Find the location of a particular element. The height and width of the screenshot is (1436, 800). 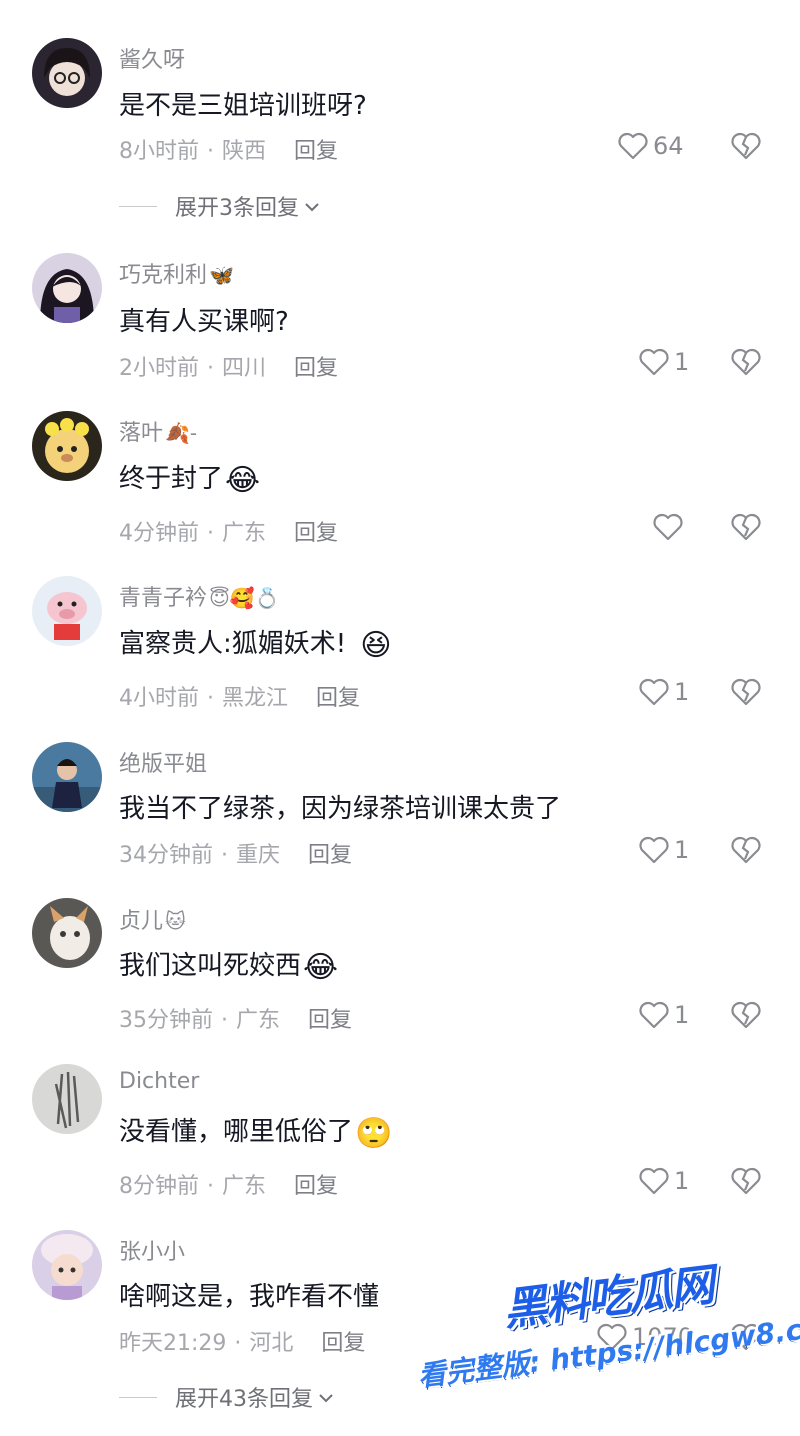

username: 青青子衿 😇🥰💍 is located at coordinates (199, 596).